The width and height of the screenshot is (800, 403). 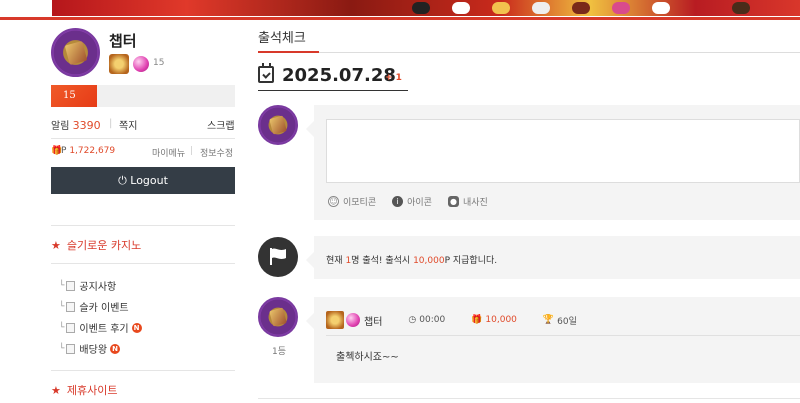 What do you see at coordinates (426, 8) in the screenshot?
I see `top-banner` at bounding box center [426, 8].